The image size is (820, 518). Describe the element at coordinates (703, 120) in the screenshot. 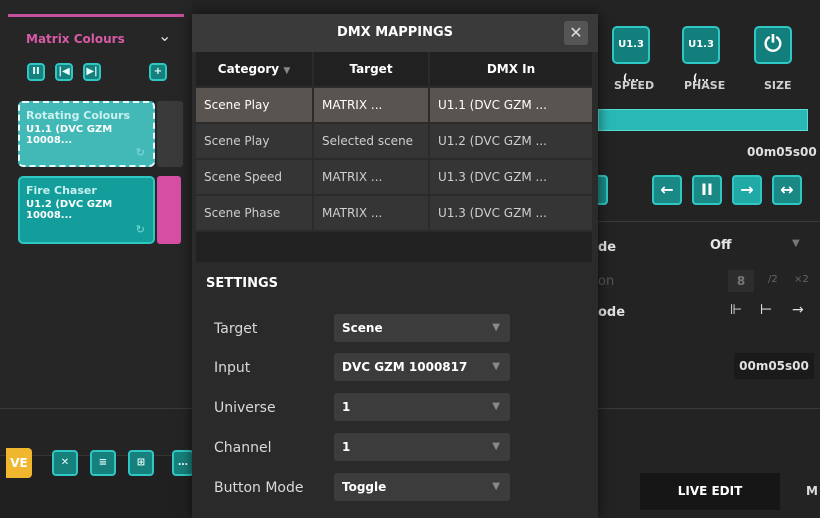

I see `progress-bar` at that location.